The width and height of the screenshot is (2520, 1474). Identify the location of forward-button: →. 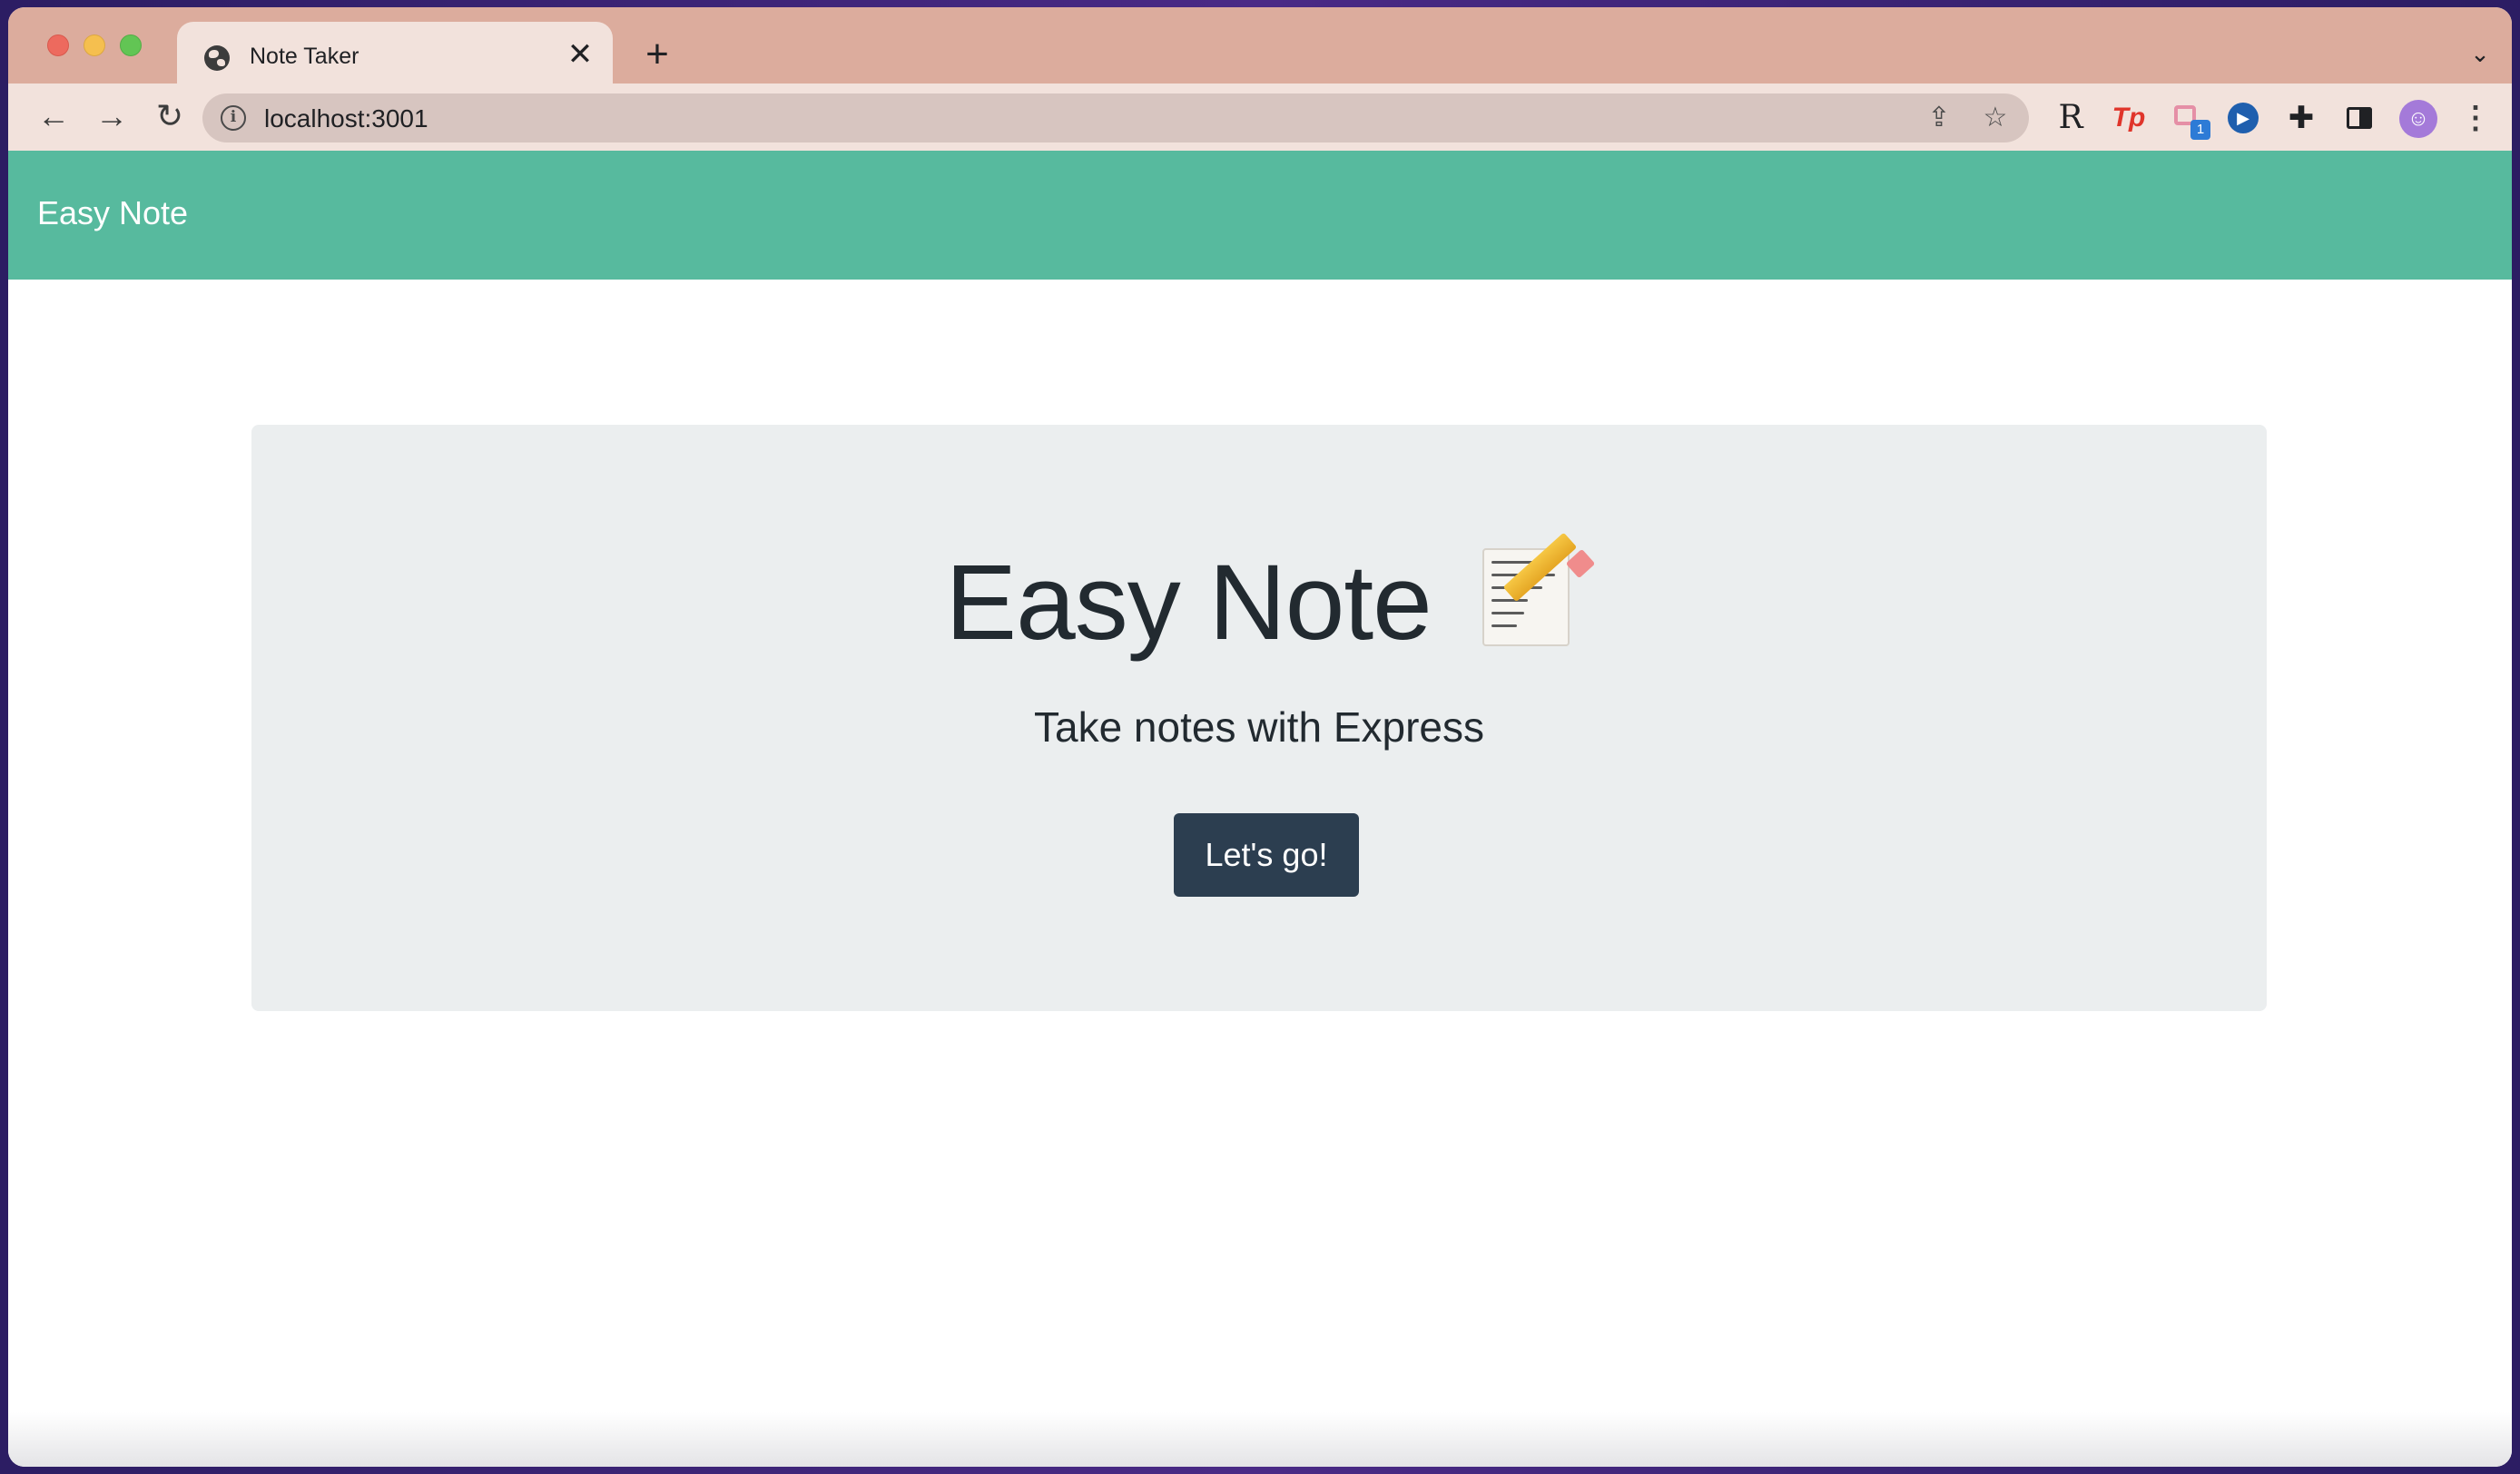
(112, 116).